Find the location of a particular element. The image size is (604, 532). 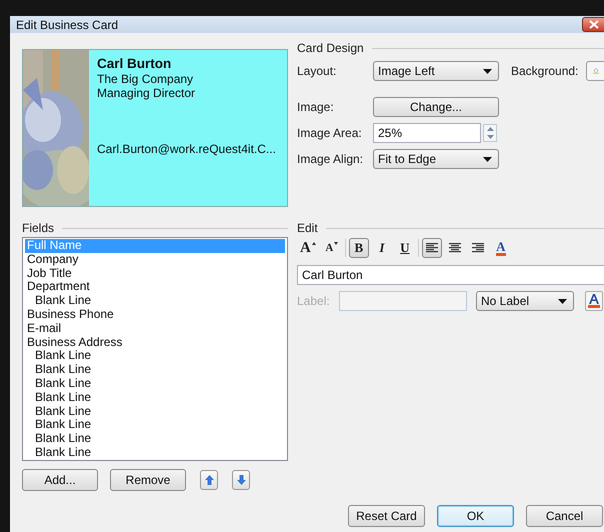

field-label: Image: is located at coordinates (316, 107).